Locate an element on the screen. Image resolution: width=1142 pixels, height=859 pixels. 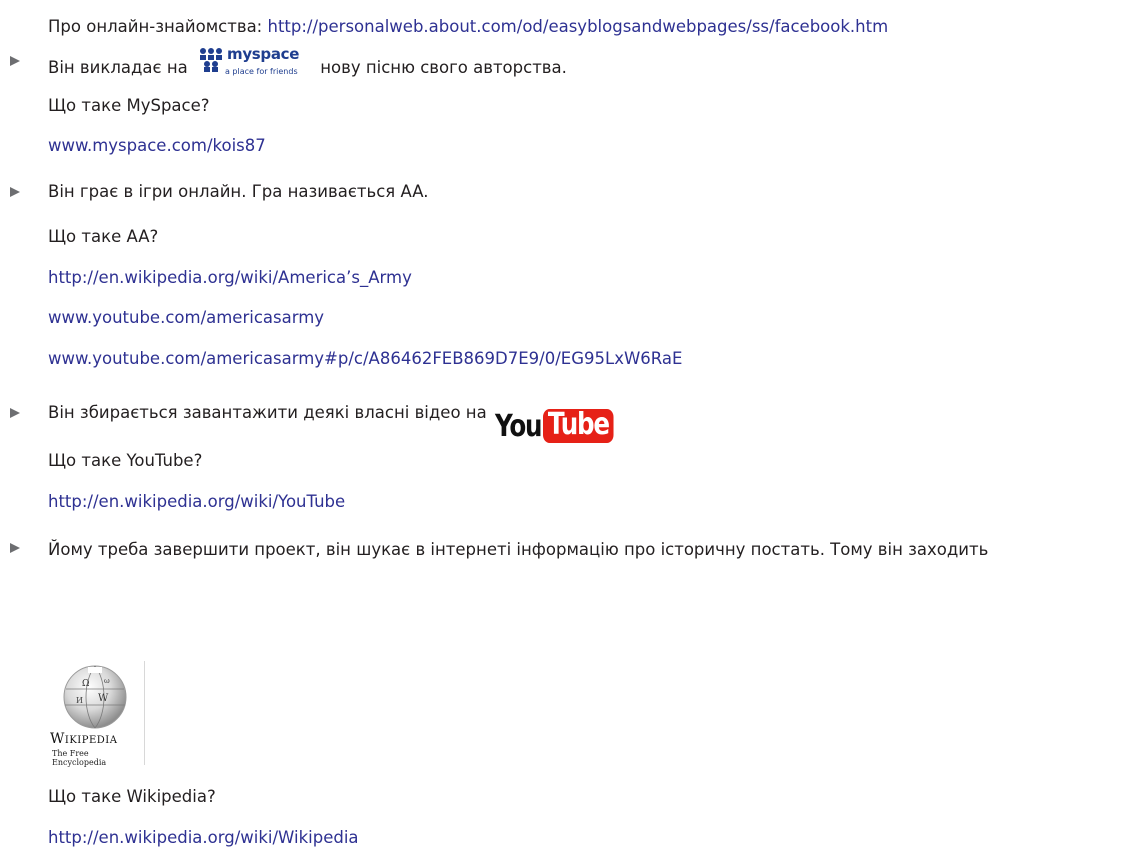
svg-text: W is located at coordinates (103, 698).